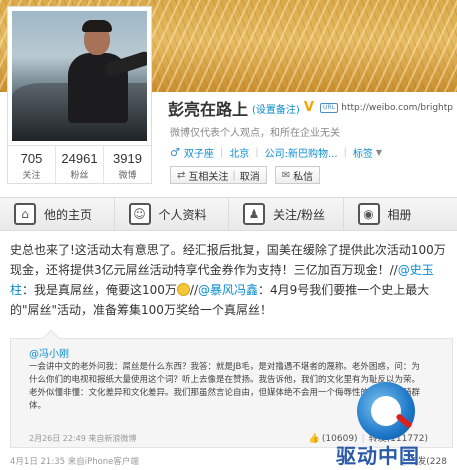  I want to click on stat-label: 关注, so click(31, 176).